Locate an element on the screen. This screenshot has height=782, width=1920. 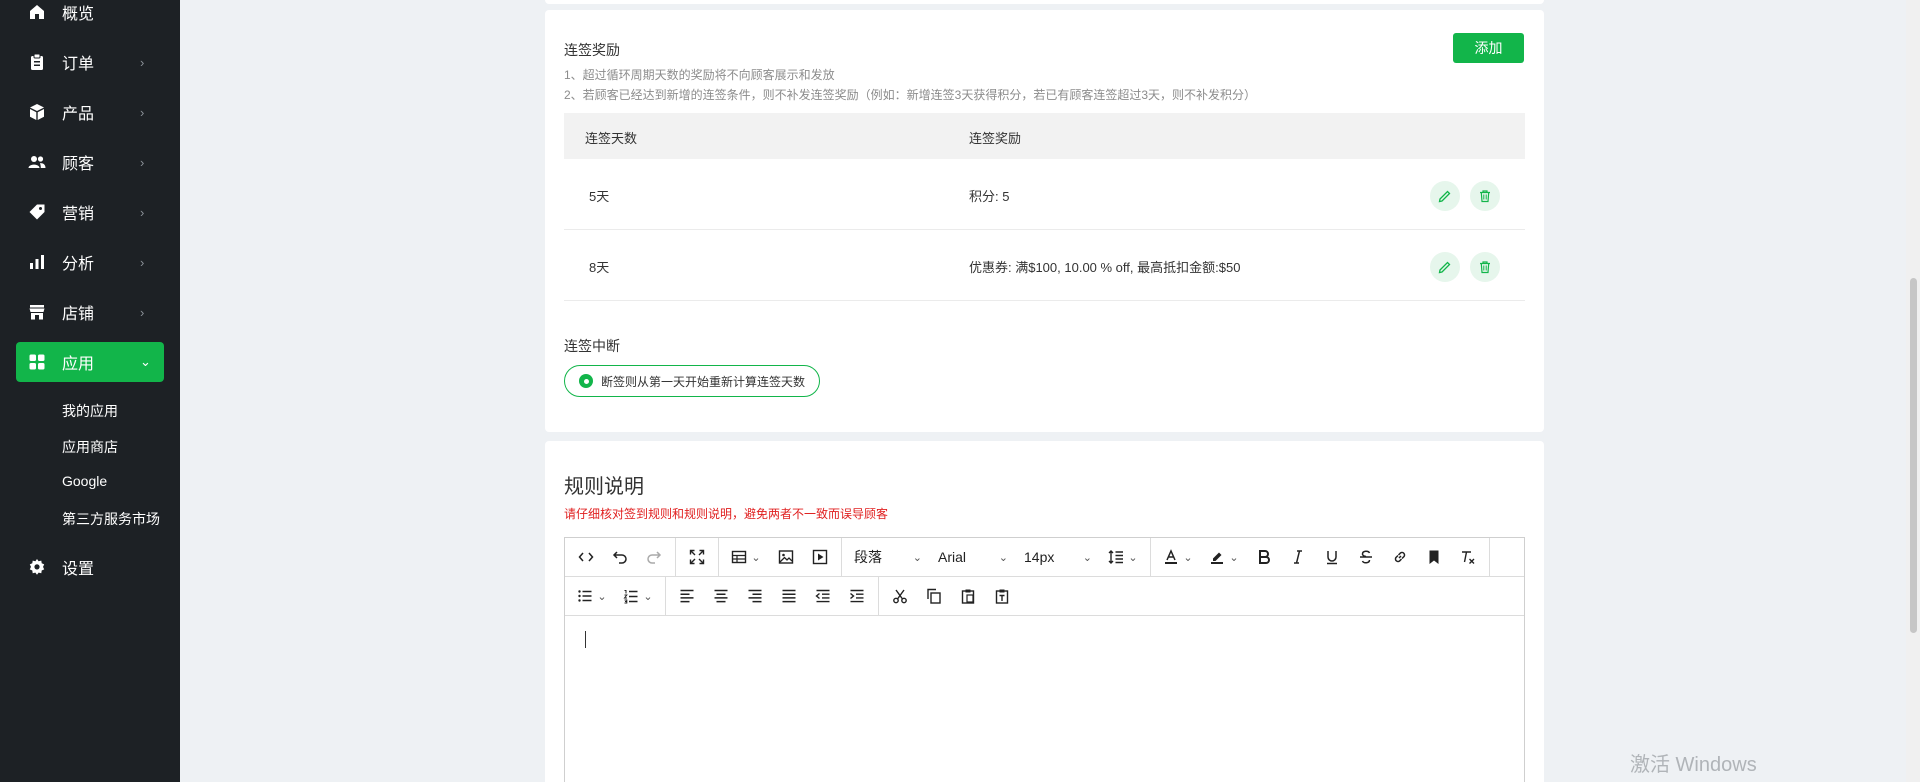
source-code-icon is located at coordinates (586, 557).